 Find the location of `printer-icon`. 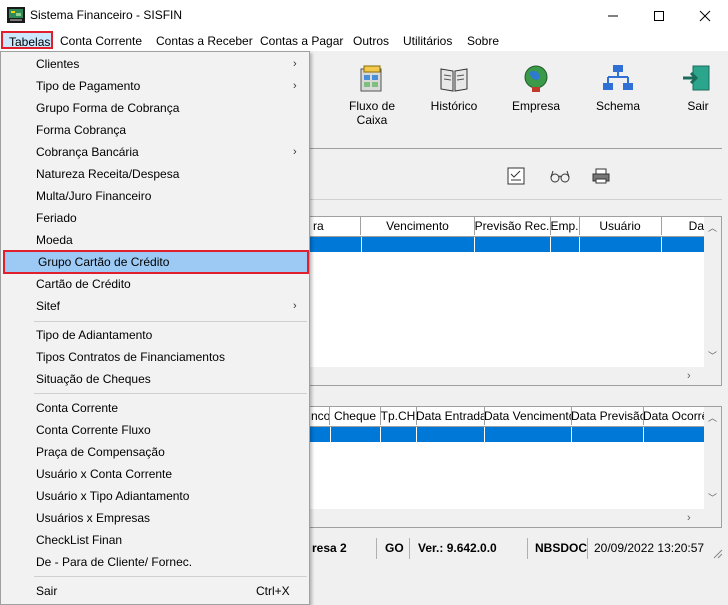

printer-icon is located at coordinates (601, 177).